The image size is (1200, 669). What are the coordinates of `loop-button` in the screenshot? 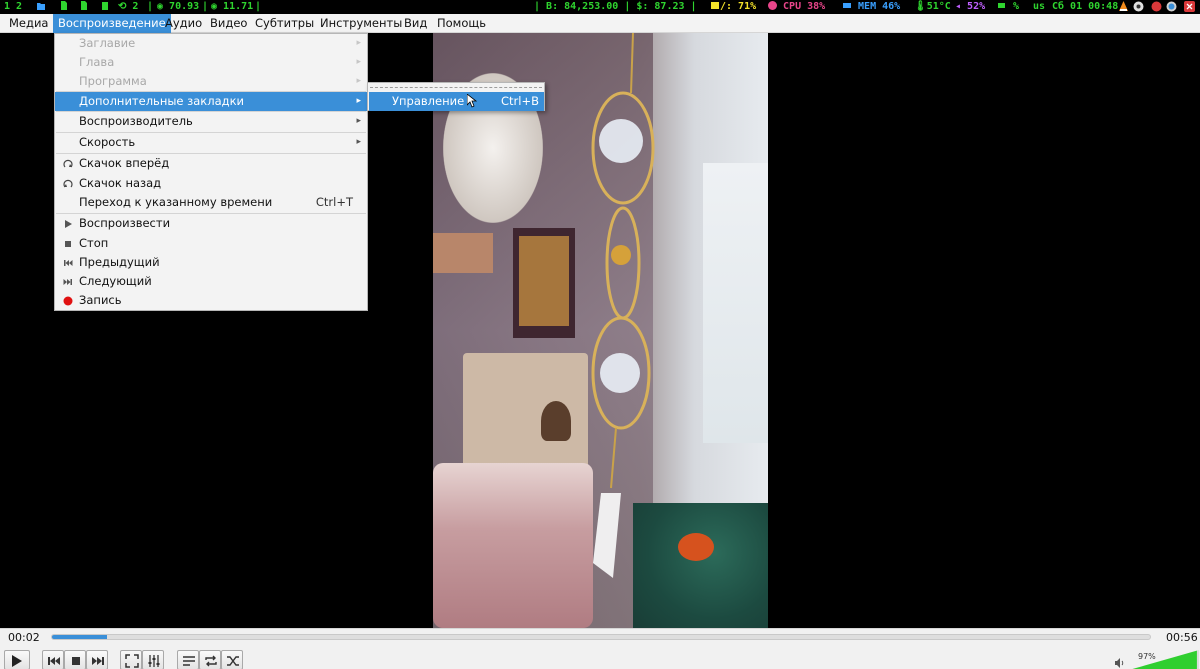 It's located at (210, 659).